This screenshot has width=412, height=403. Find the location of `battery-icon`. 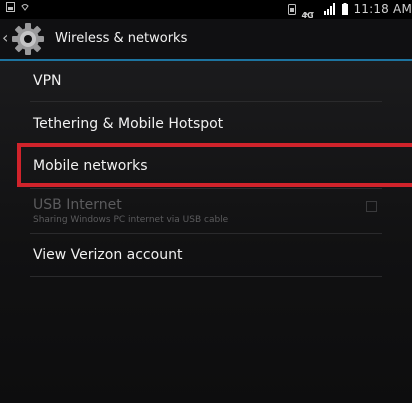

battery-icon is located at coordinates (345, 9).